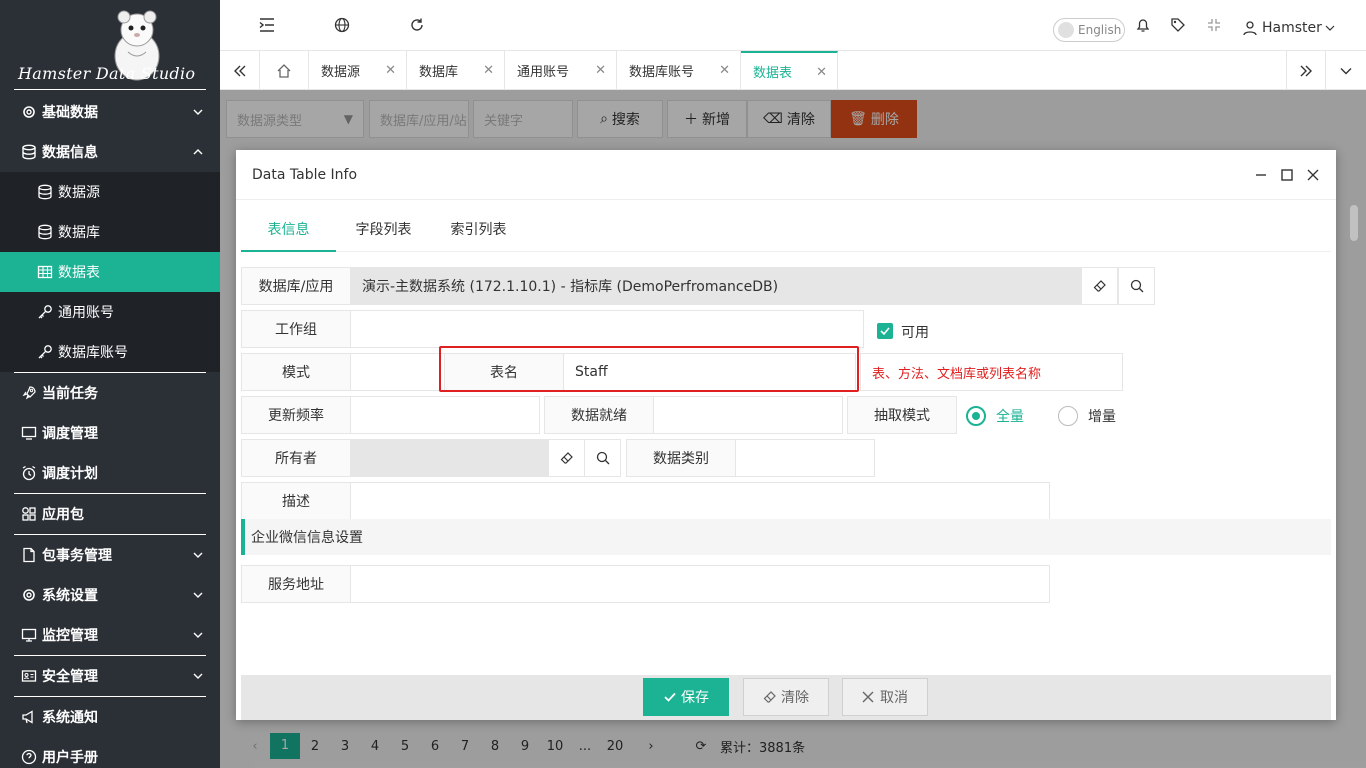 The width and height of the screenshot is (1366, 768). Describe the element at coordinates (110, 312) in the screenshot. I see `sidebar-item-general-account: 通用账号` at that location.